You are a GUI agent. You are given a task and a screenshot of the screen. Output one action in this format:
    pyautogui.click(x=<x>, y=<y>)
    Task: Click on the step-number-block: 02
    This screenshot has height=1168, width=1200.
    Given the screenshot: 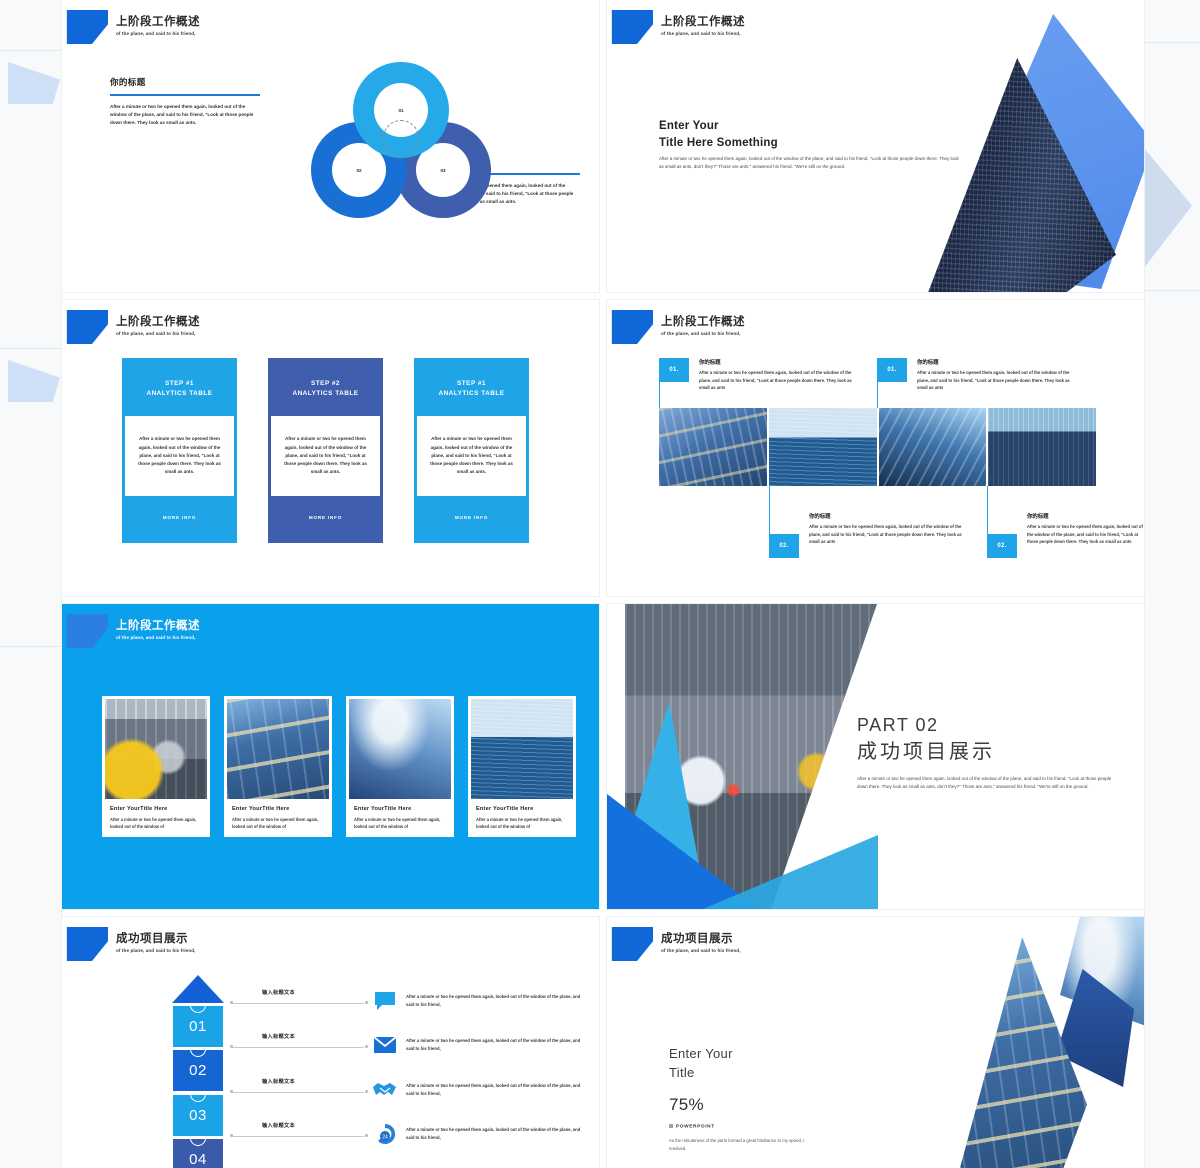 What is the action you would take?
    pyautogui.click(x=198, y=1070)
    